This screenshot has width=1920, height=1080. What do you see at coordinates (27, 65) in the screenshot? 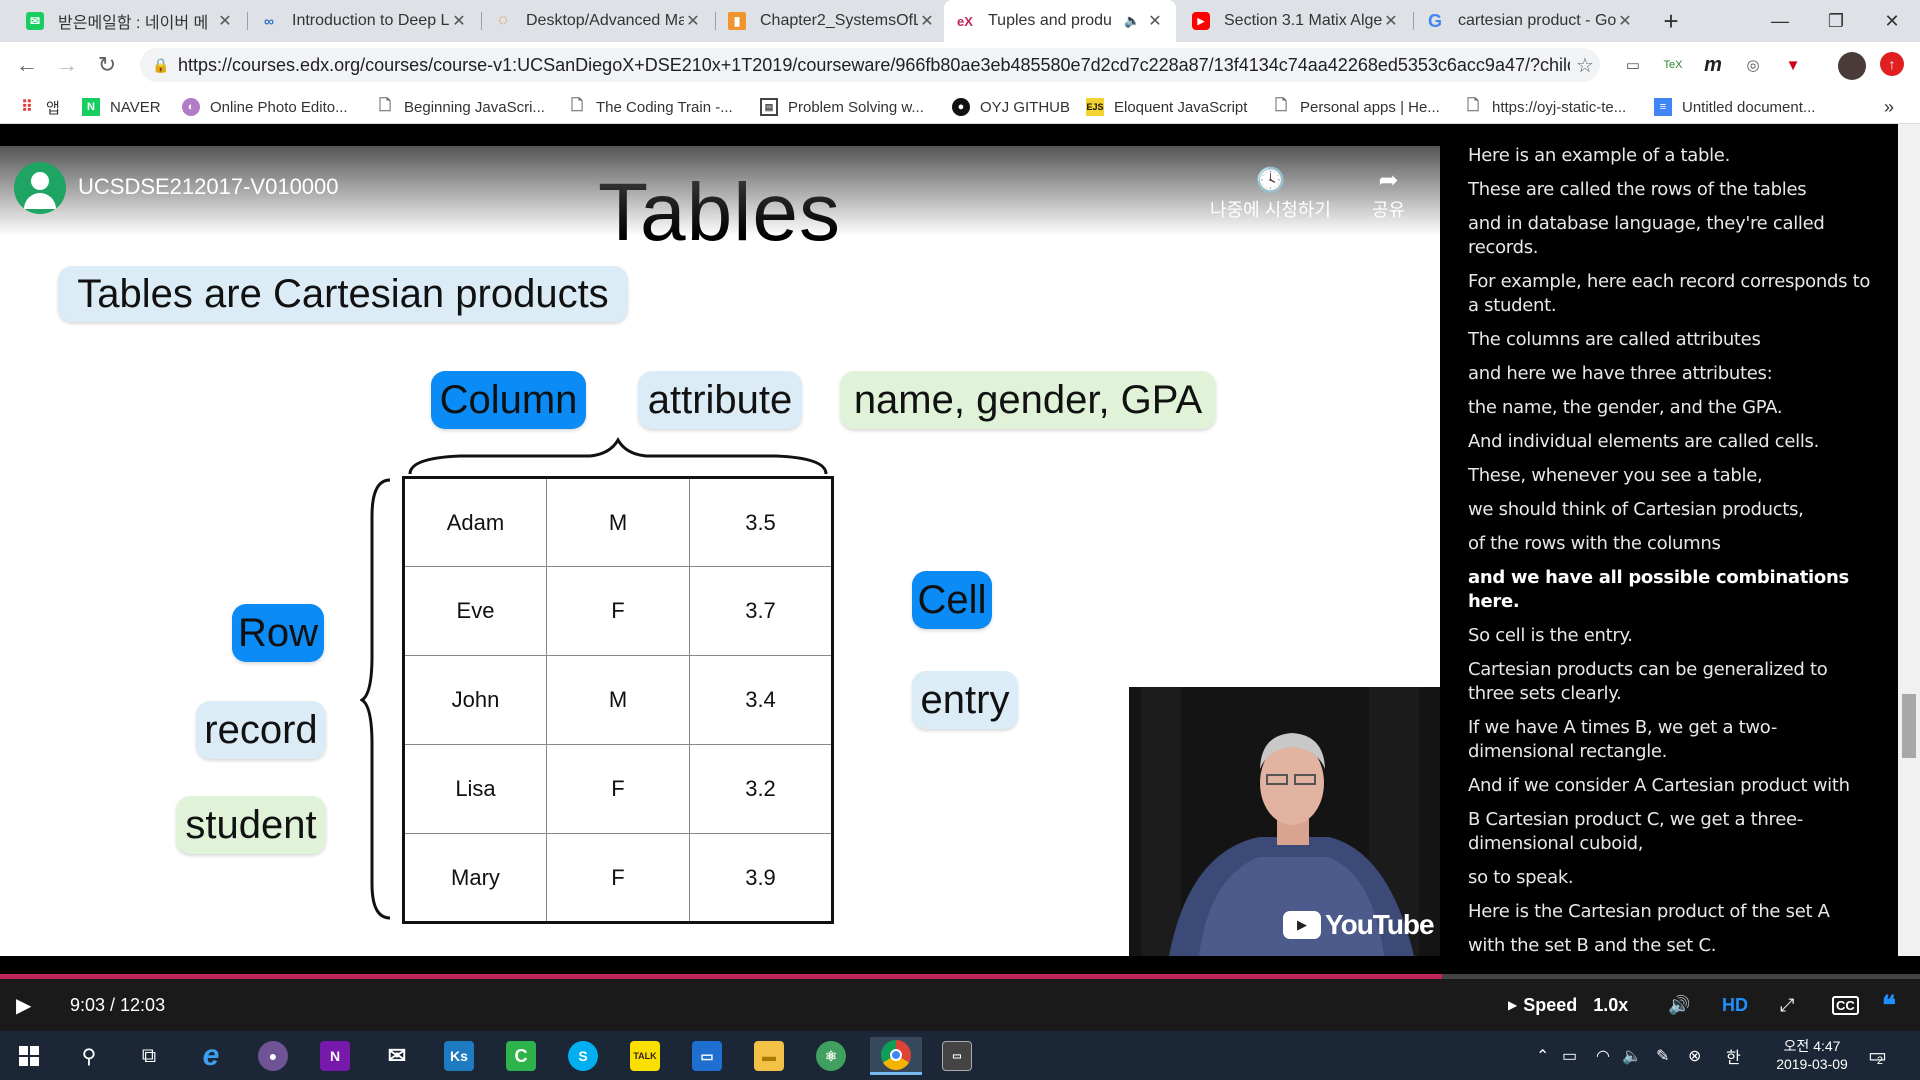
I see `back-icon: ←` at bounding box center [27, 65].